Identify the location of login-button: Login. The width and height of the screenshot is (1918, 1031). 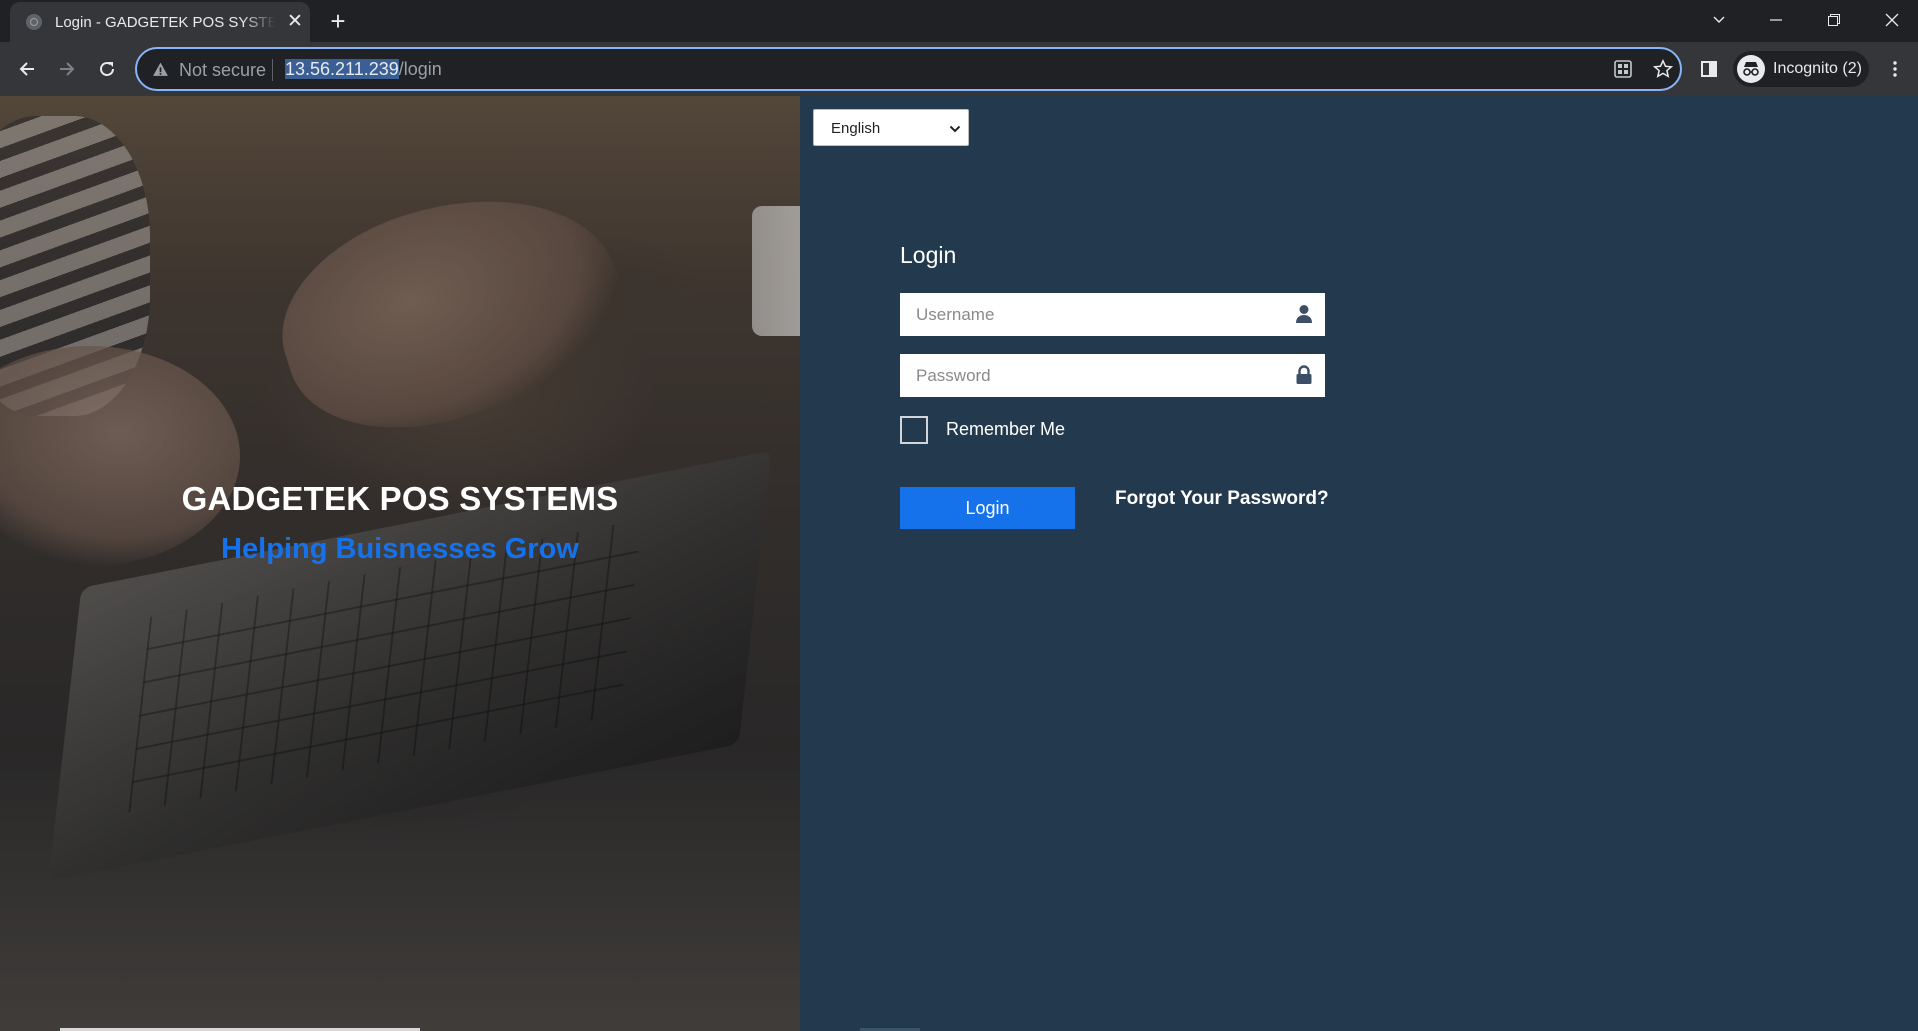
(987, 508).